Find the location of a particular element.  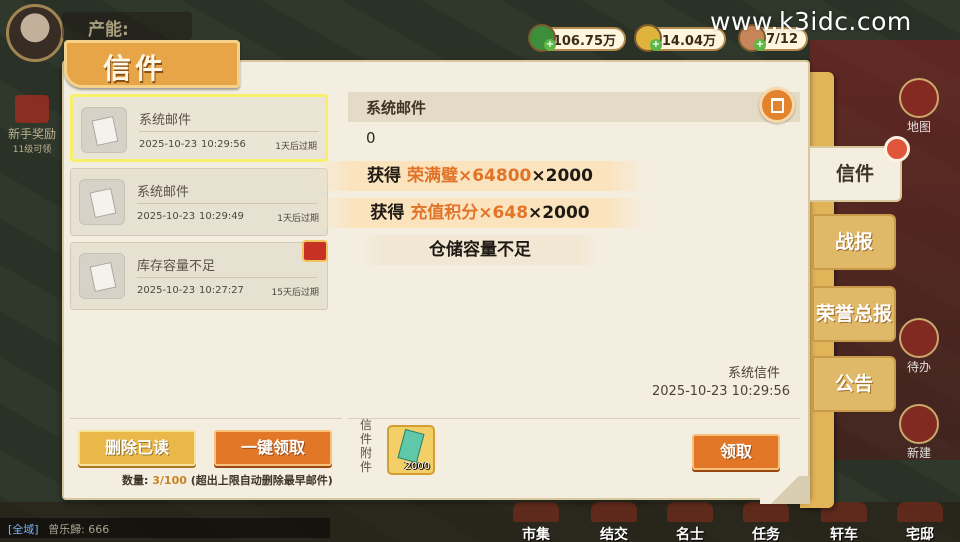

nav-social: 结交 is located at coordinates (614, 522).